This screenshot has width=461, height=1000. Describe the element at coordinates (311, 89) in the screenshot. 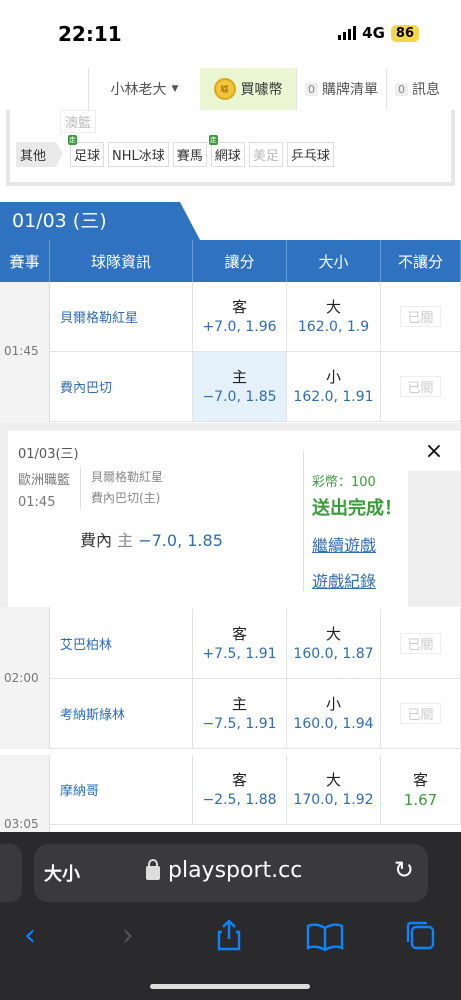

I see `cart-count: 0` at that location.